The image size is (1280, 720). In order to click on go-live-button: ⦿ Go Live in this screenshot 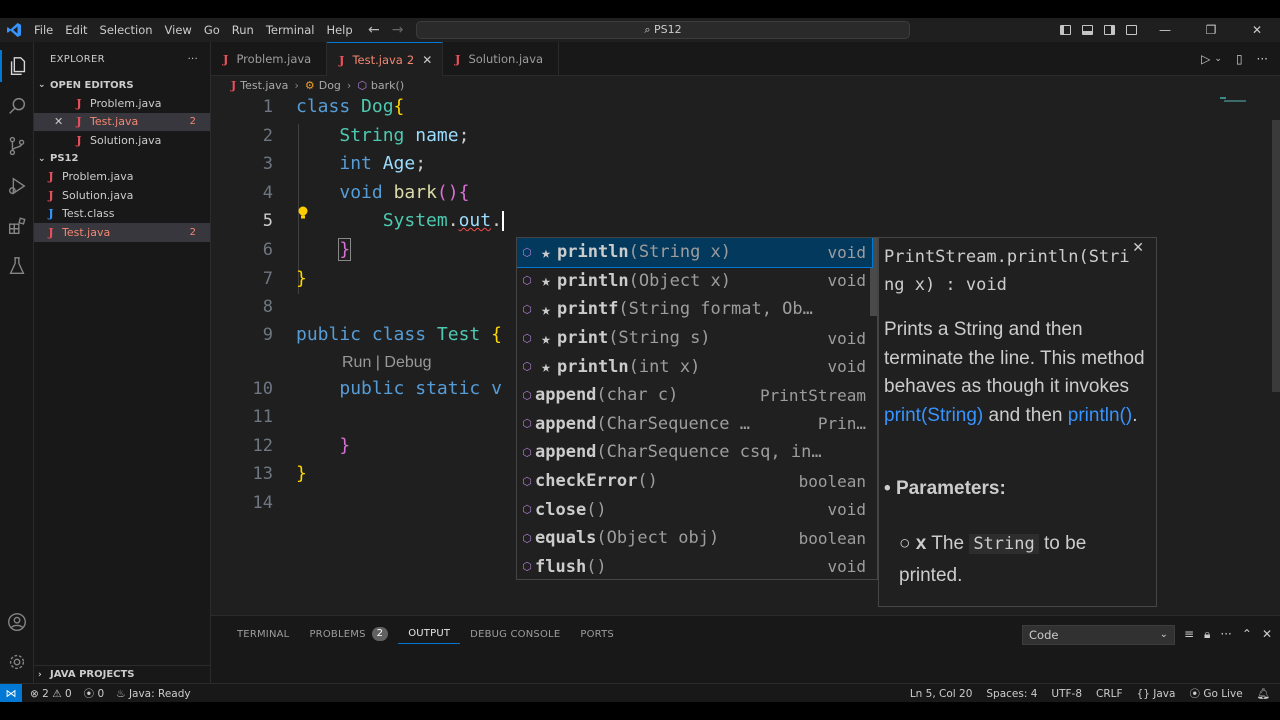, I will do `click(1215, 693)`.